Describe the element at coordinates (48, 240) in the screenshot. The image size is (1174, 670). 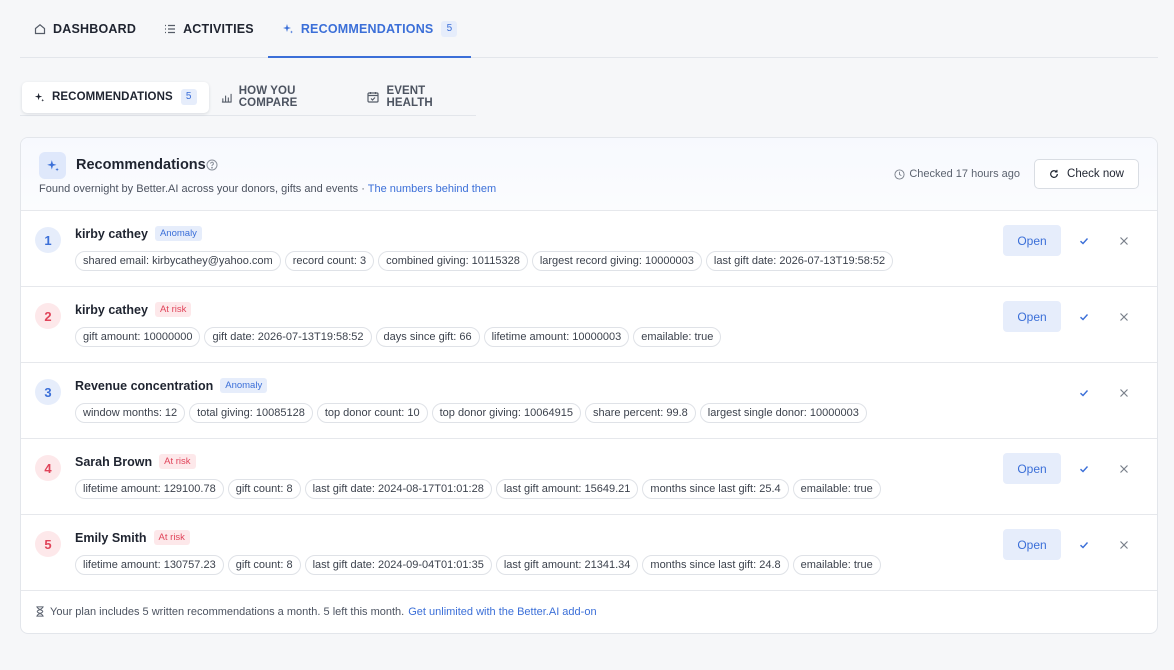
I see `rank-number: 1` at that location.